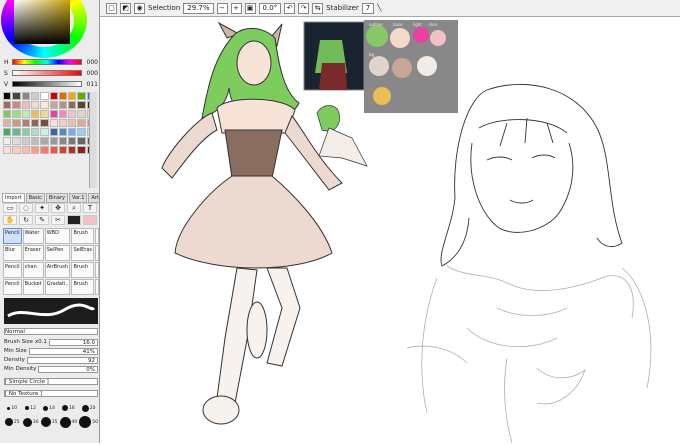 The image size is (680, 445). I want to click on brush-slot: AirBrush, so click(57, 270).